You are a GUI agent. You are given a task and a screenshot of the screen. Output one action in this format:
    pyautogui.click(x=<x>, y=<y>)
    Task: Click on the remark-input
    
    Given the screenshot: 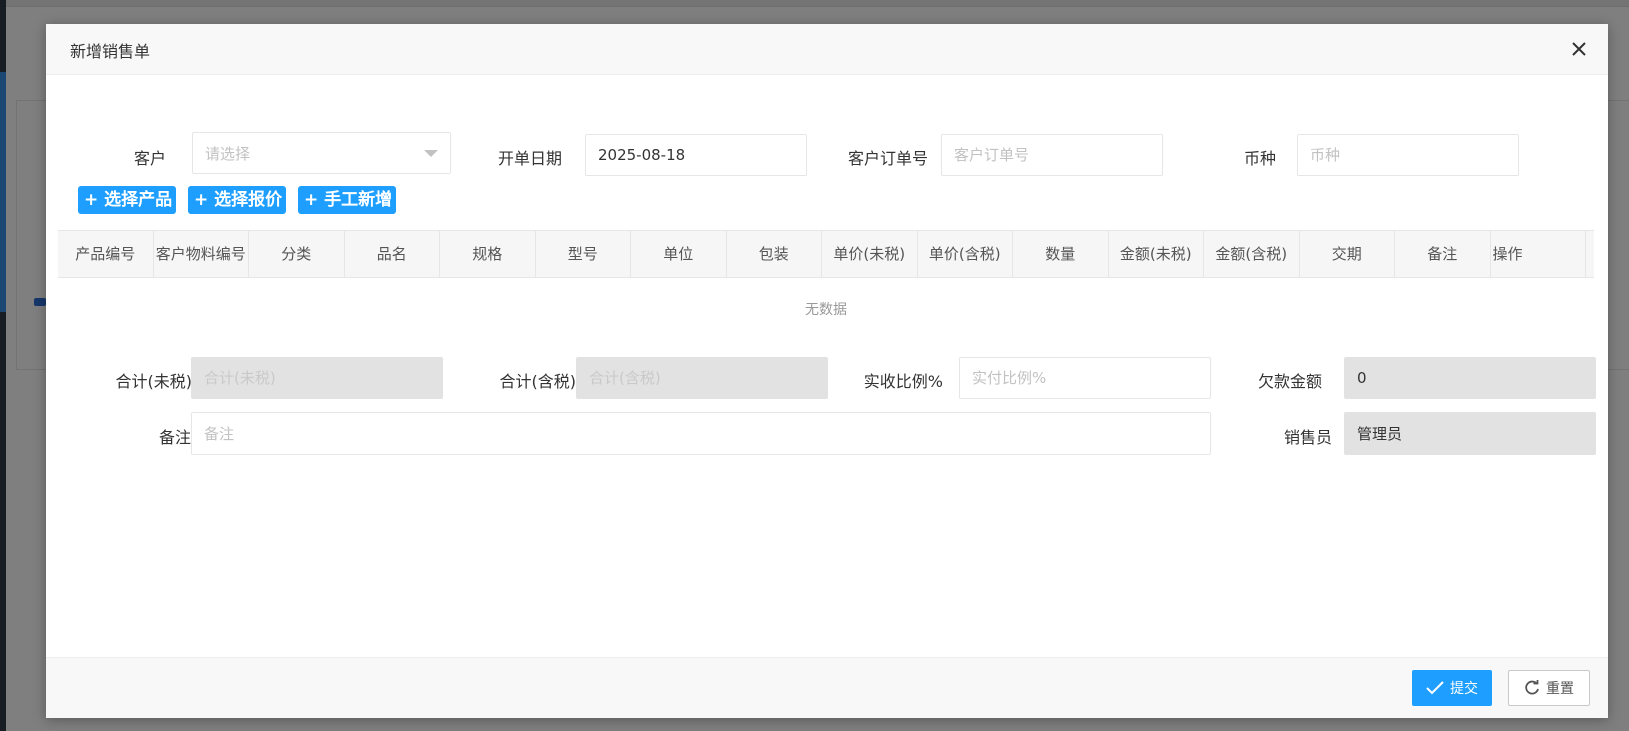 What is the action you would take?
    pyautogui.click(x=701, y=433)
    